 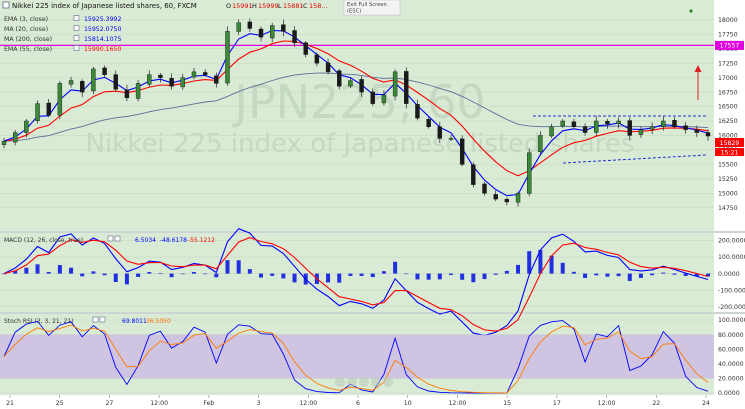 What do you see at coordinates (731, 335) in the screenshot?
I see `rsi-tick-label: 80.0000` at bounding box center [731, 335].